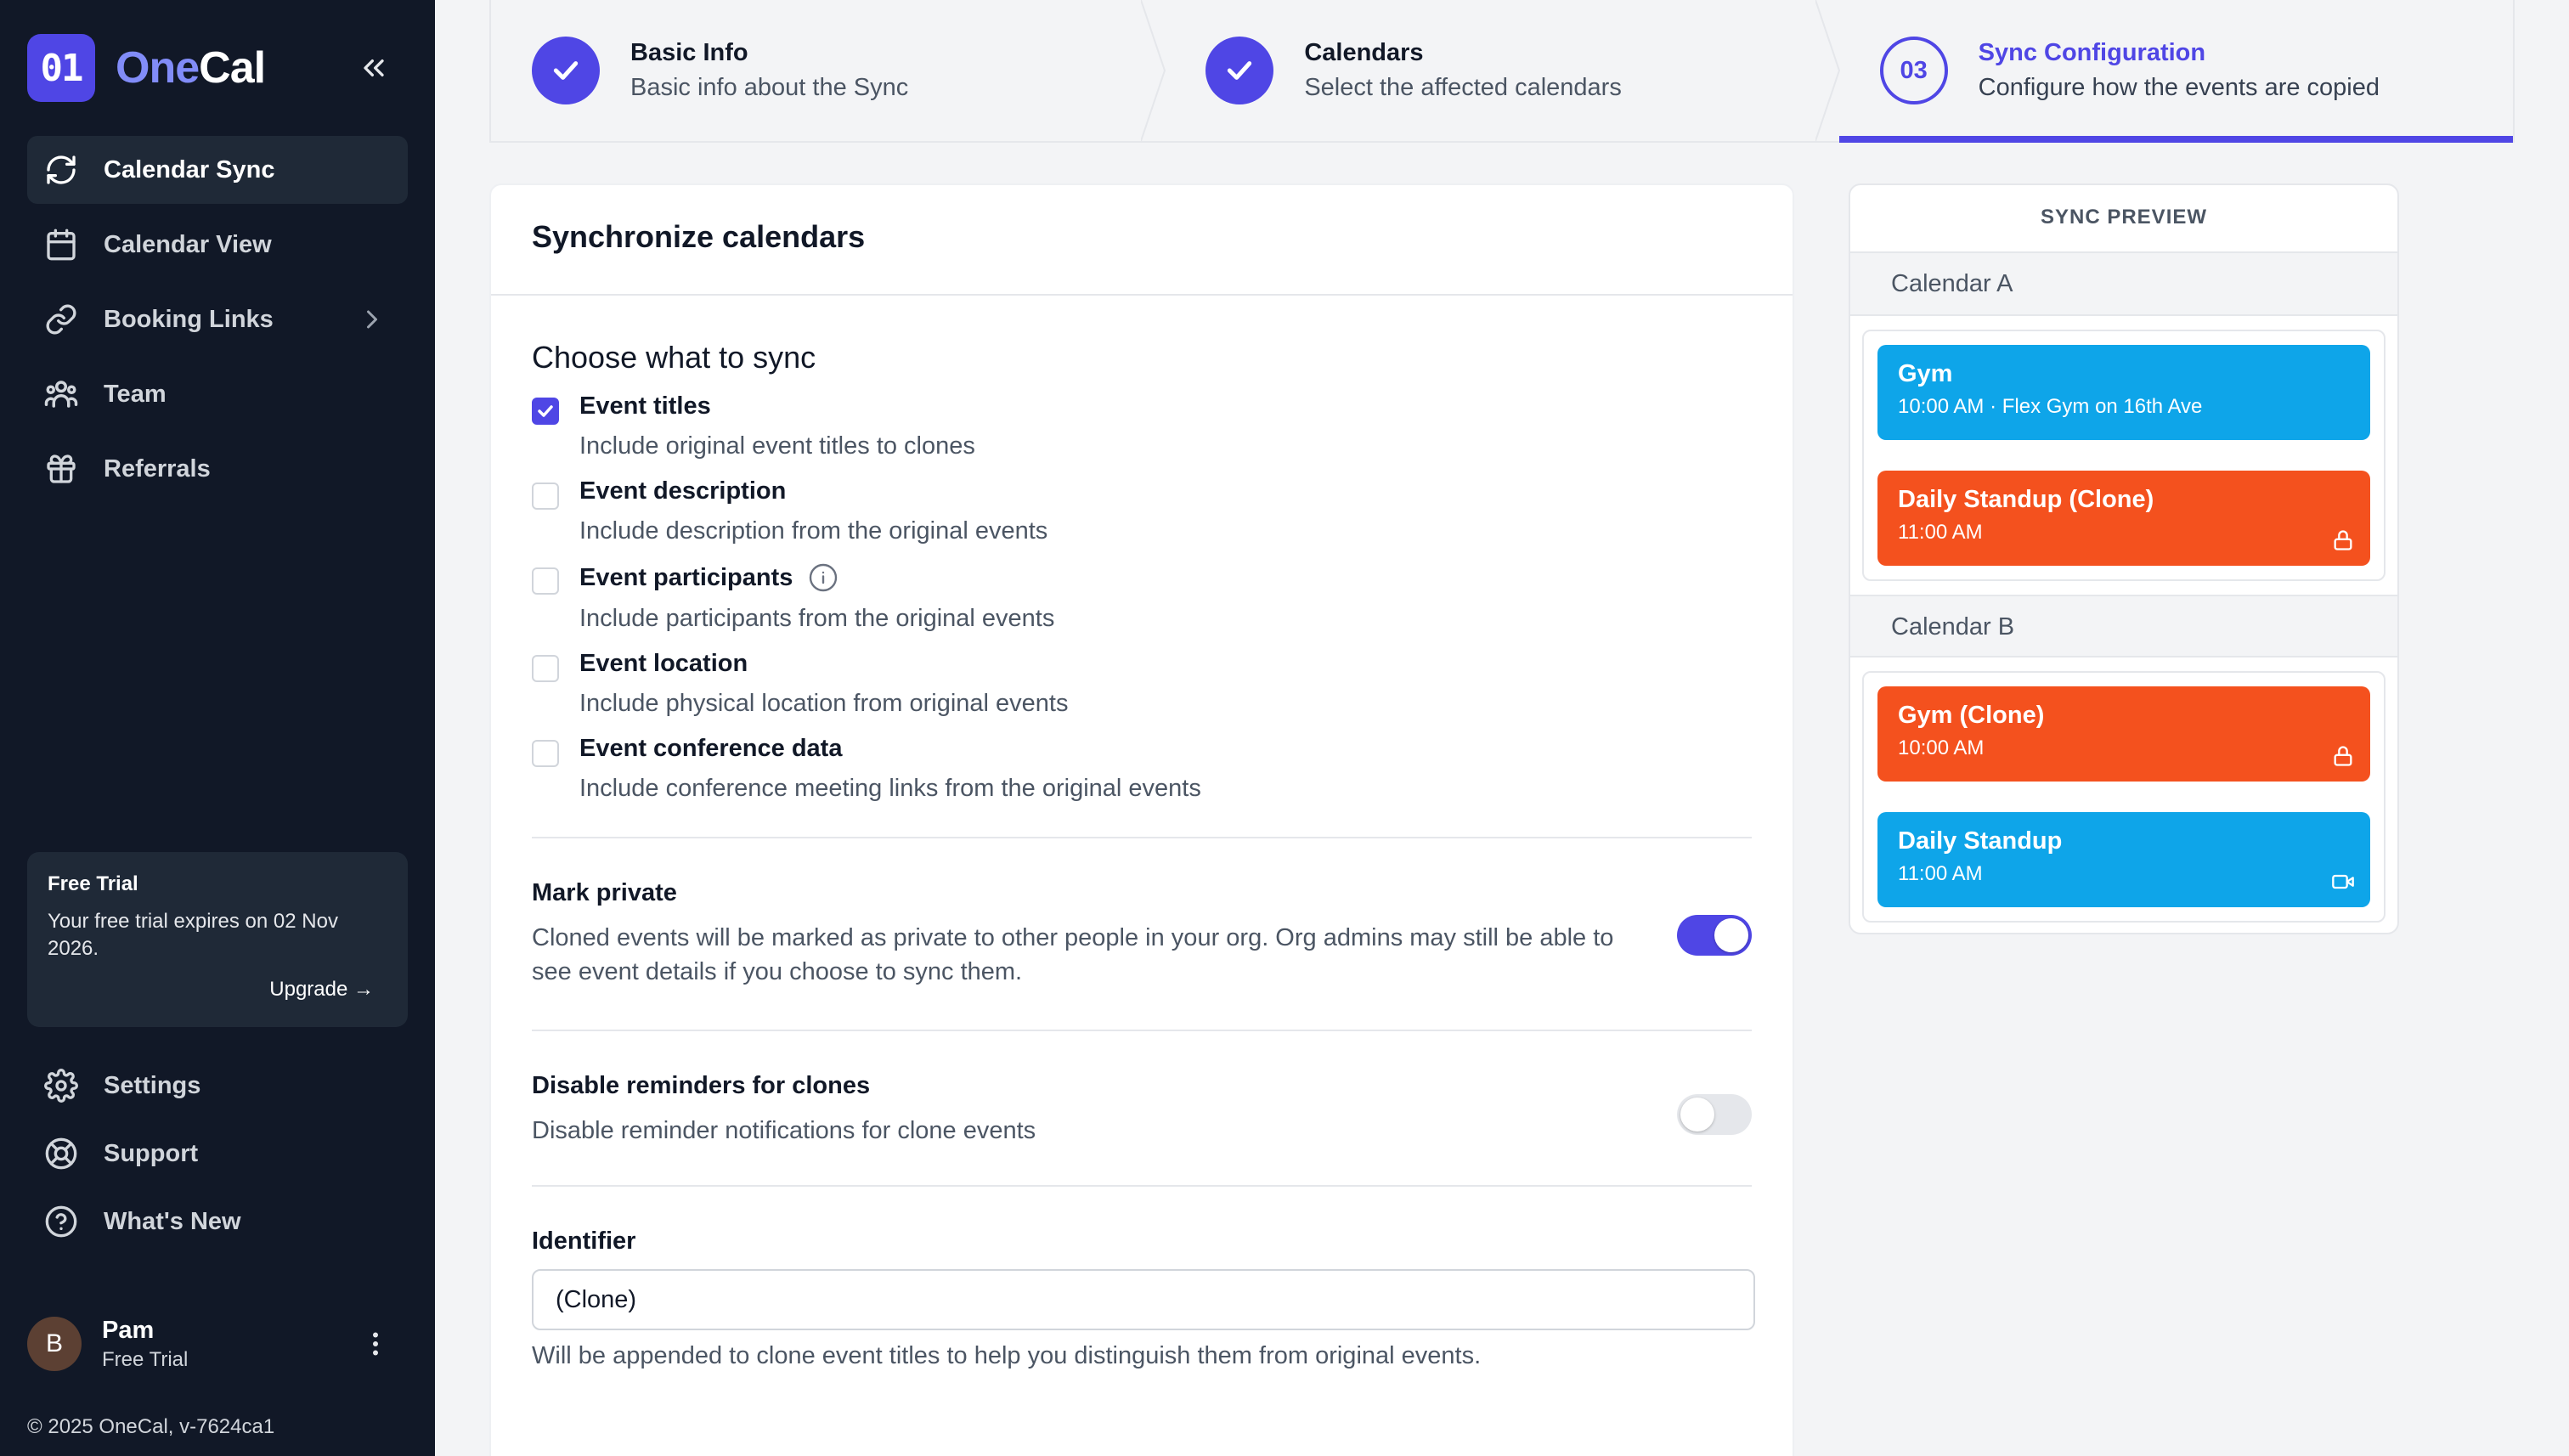 Image resolution: width=2569 pixels, height=1456 pixels. I want to click on event-titles-checkbox, so click(546, 412).